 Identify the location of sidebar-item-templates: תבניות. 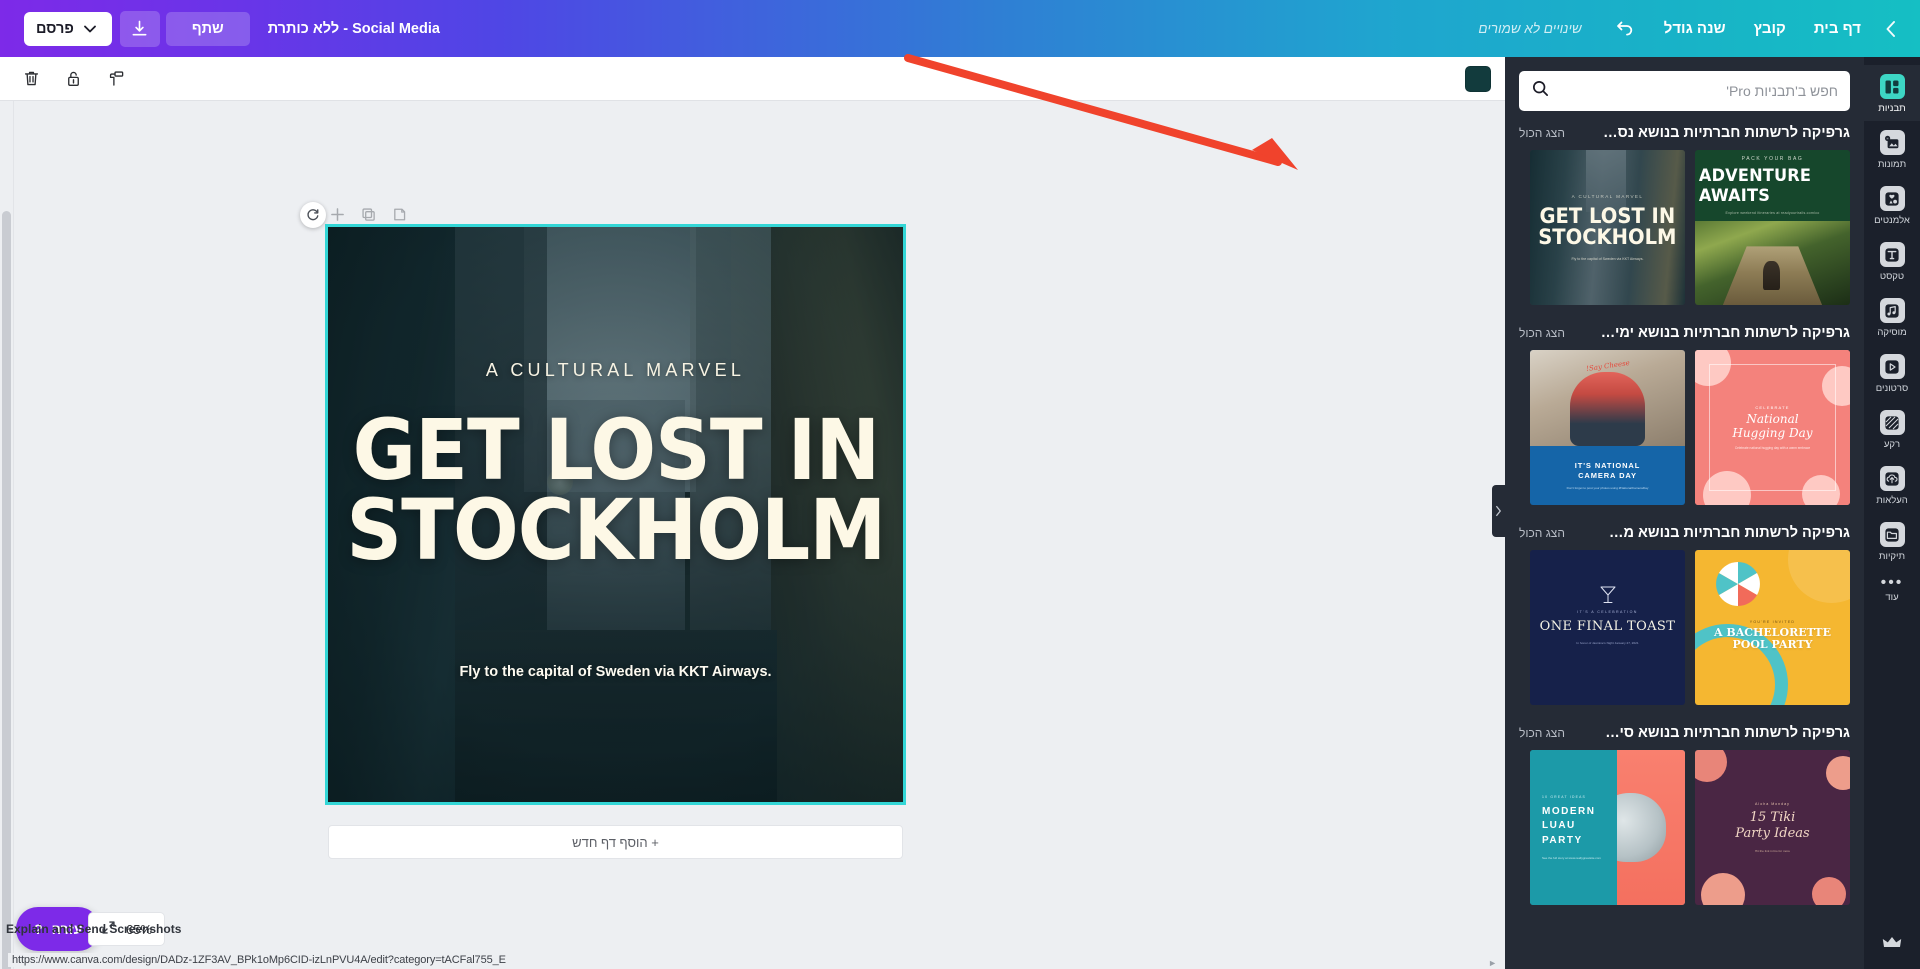
(1892, 93).